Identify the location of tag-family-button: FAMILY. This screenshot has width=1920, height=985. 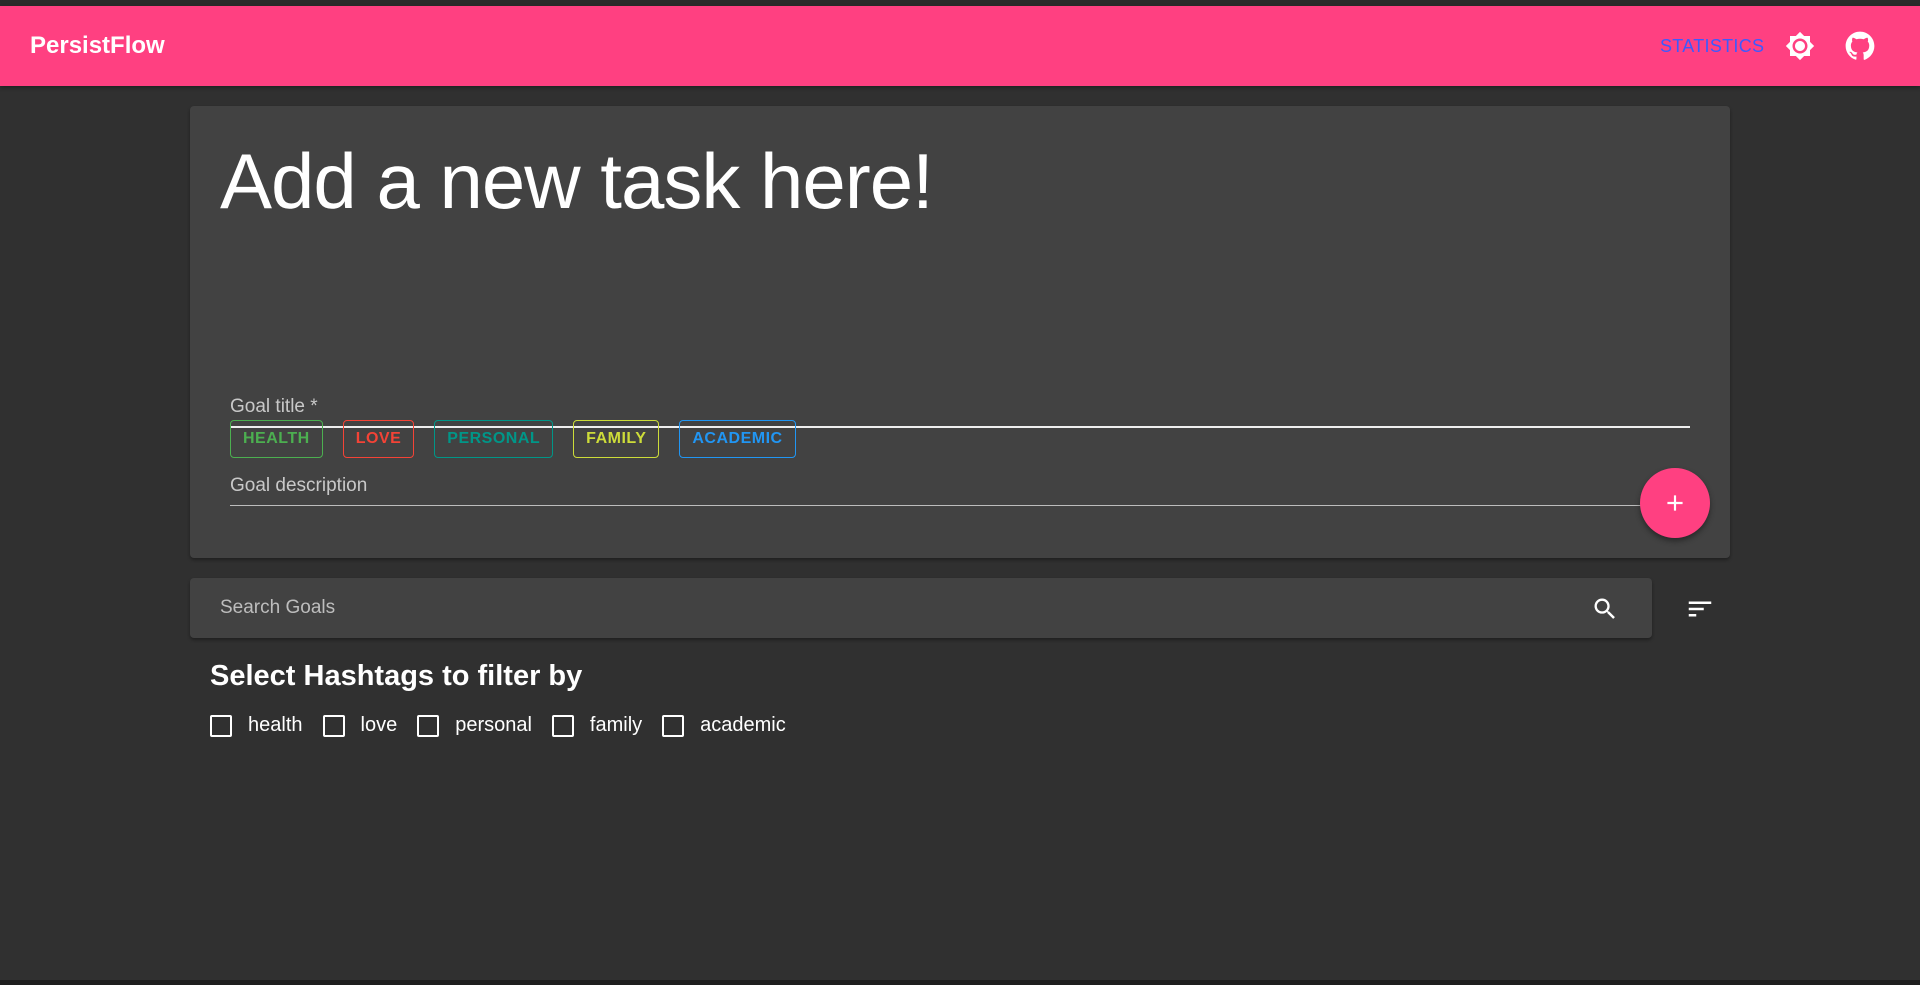
(616, 439).